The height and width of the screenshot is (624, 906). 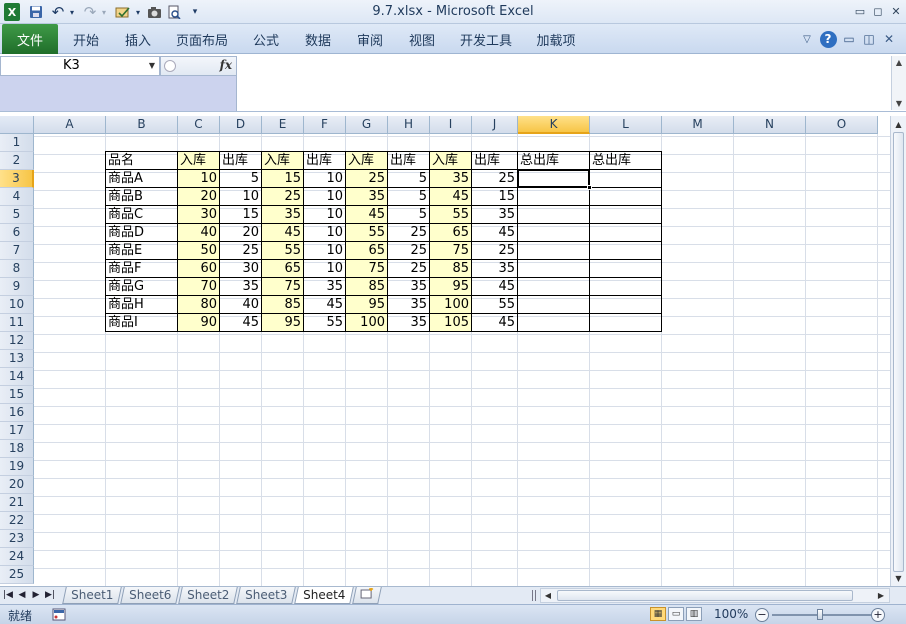 What do you see at coordinates (226, 65) in the screenshot?
I see `insert-function-icon: fx` at bounding box center [226, 65].